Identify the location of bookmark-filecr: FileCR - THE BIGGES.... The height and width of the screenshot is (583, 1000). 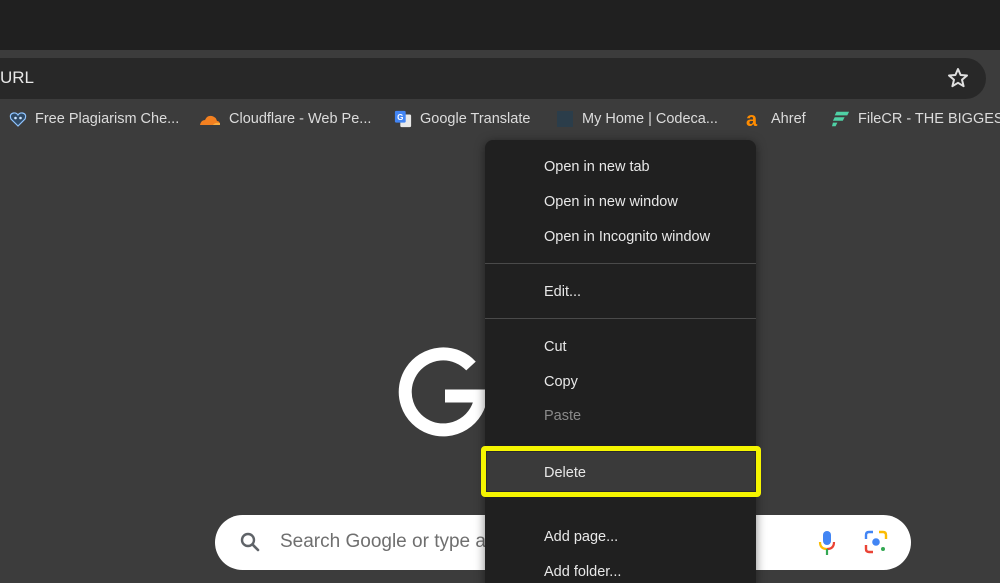
(916, 119).